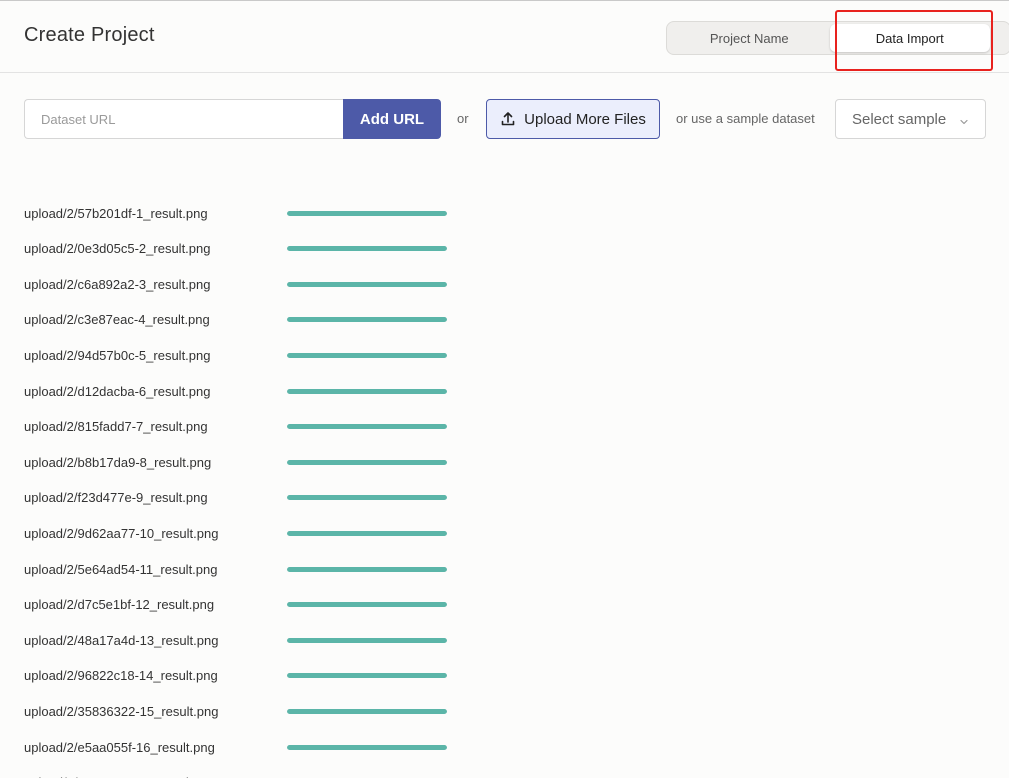  I want to click on chevron-down-icon, so click(964, 119).